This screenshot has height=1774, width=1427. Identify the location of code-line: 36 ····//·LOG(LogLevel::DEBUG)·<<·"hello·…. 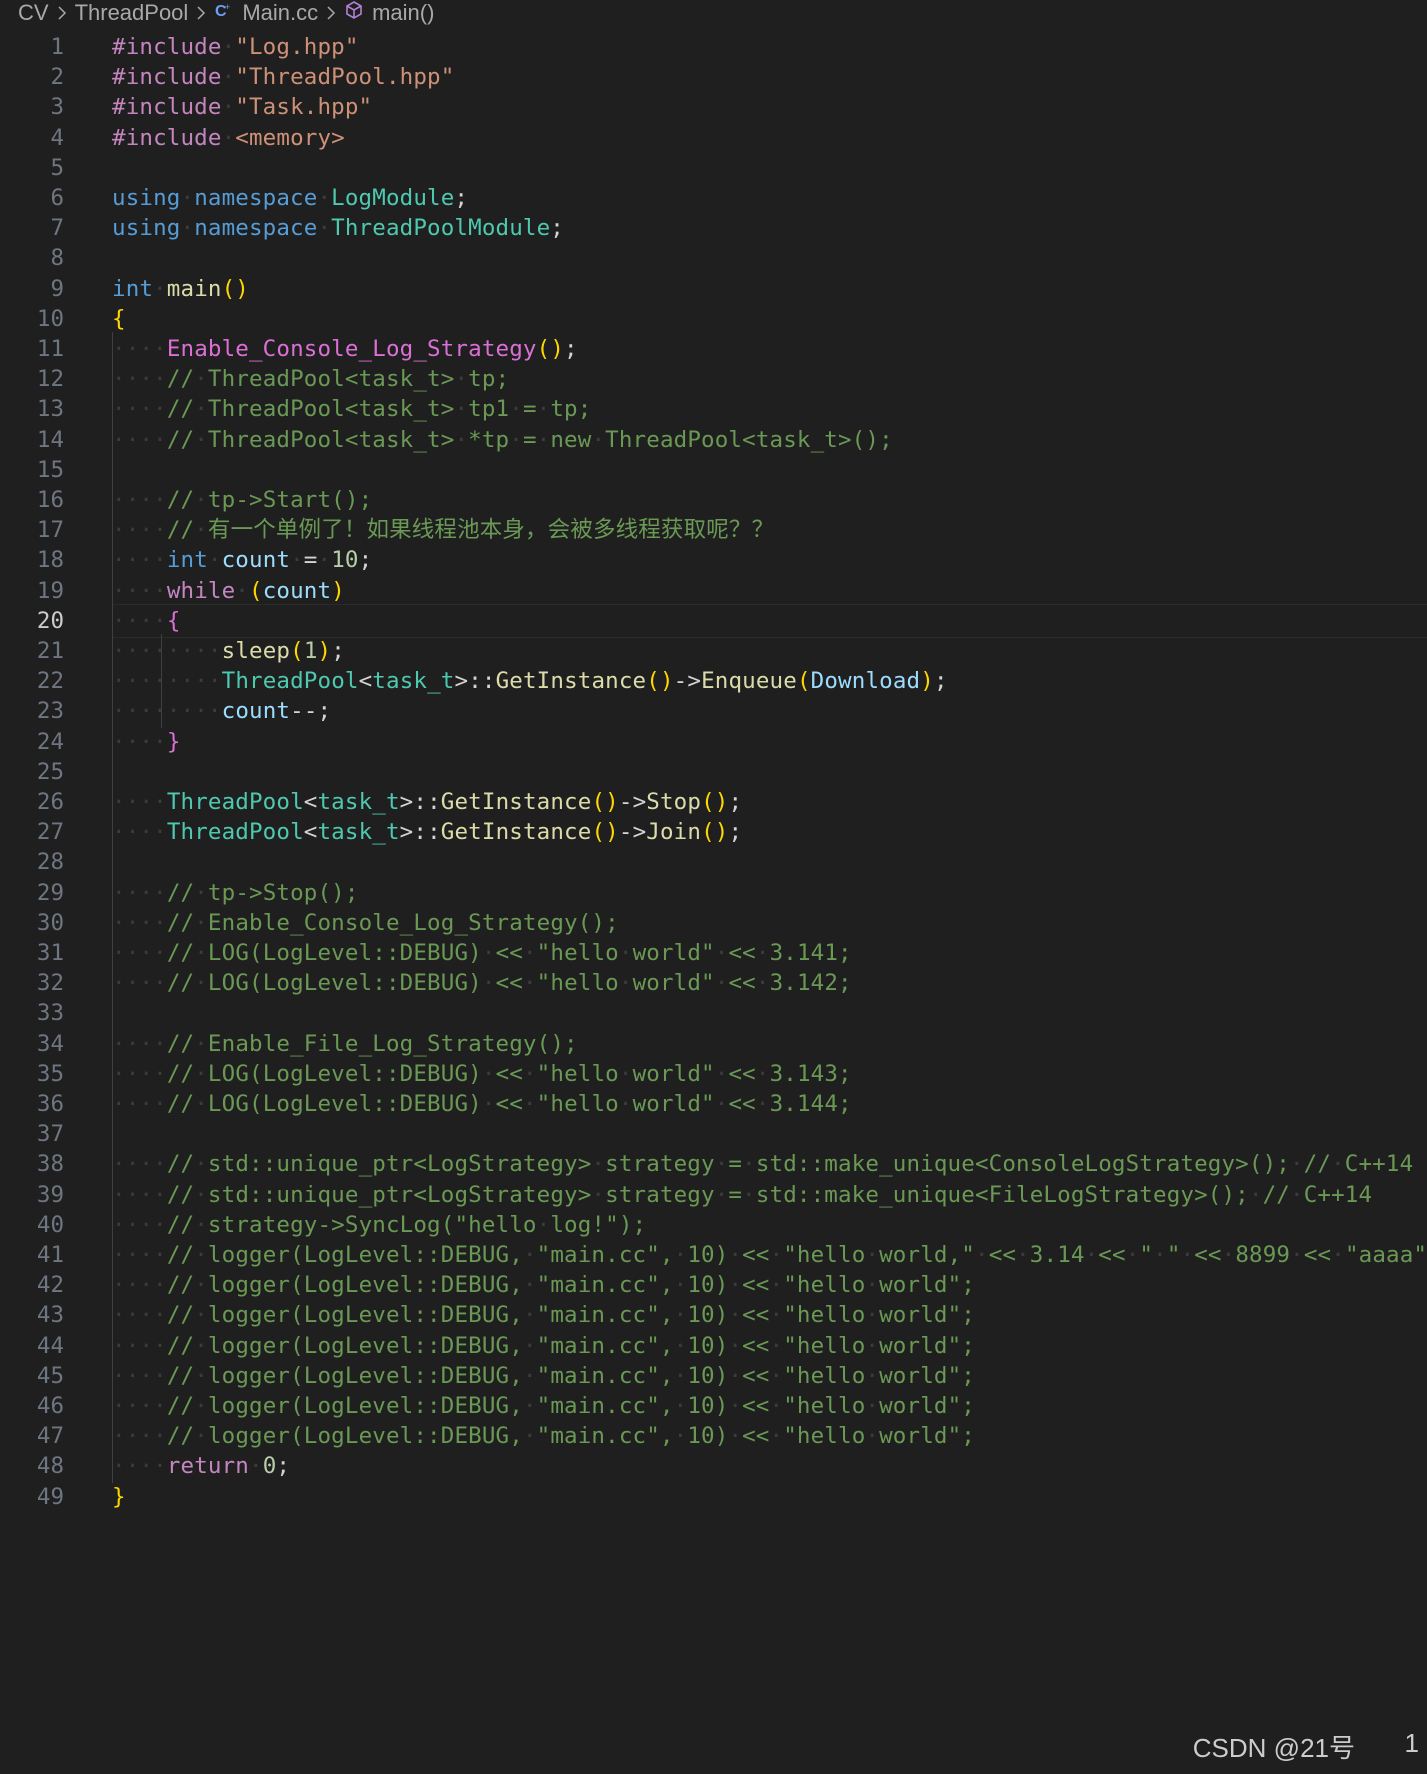
(713, 1104).